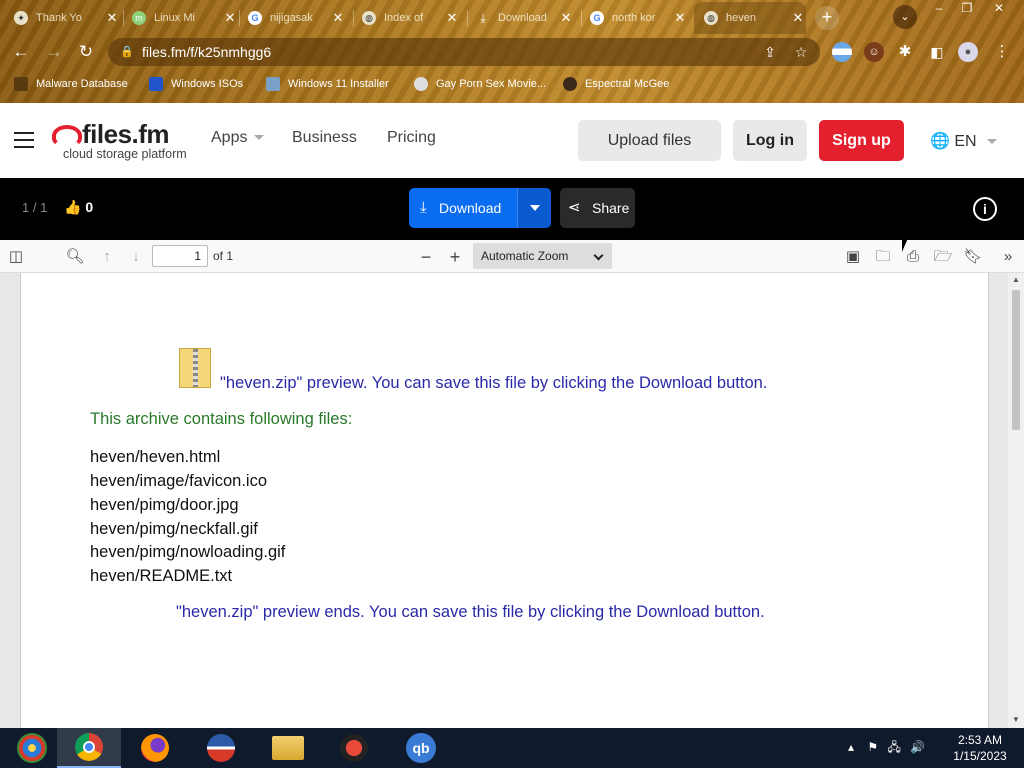 The image size is (1024, 768). I want to click on bookmark-icon: 🔖︎, so click(973, 257).